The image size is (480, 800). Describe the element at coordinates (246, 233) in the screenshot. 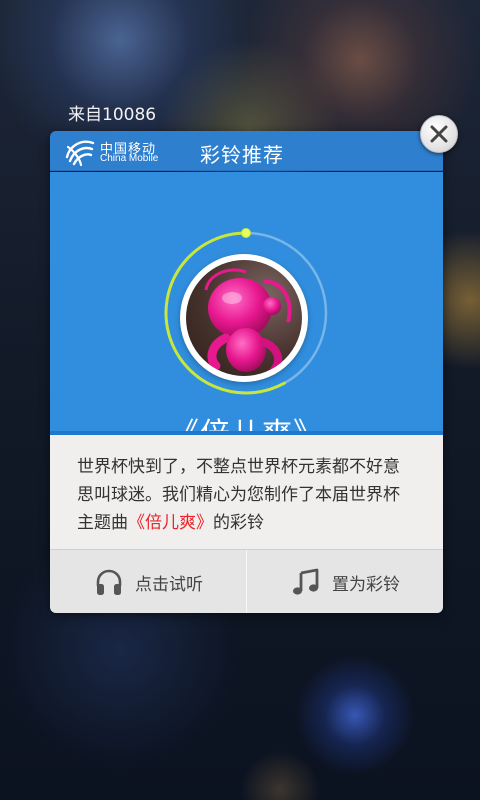

I see `progress-knob` at that location.